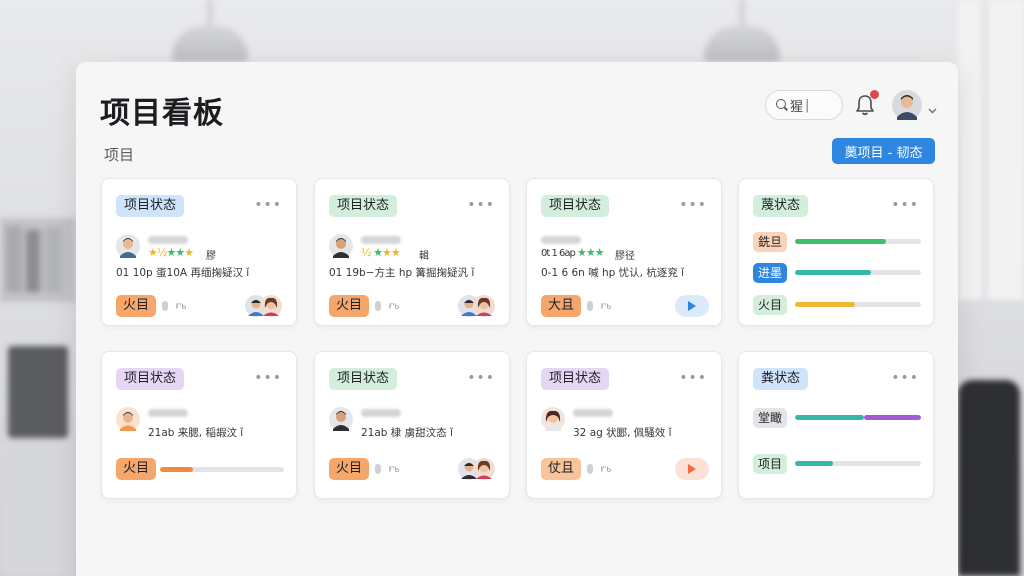 This screenshot has width=1024, height=576. I want to click on status-tag: 粪状态, so click(781, 379).